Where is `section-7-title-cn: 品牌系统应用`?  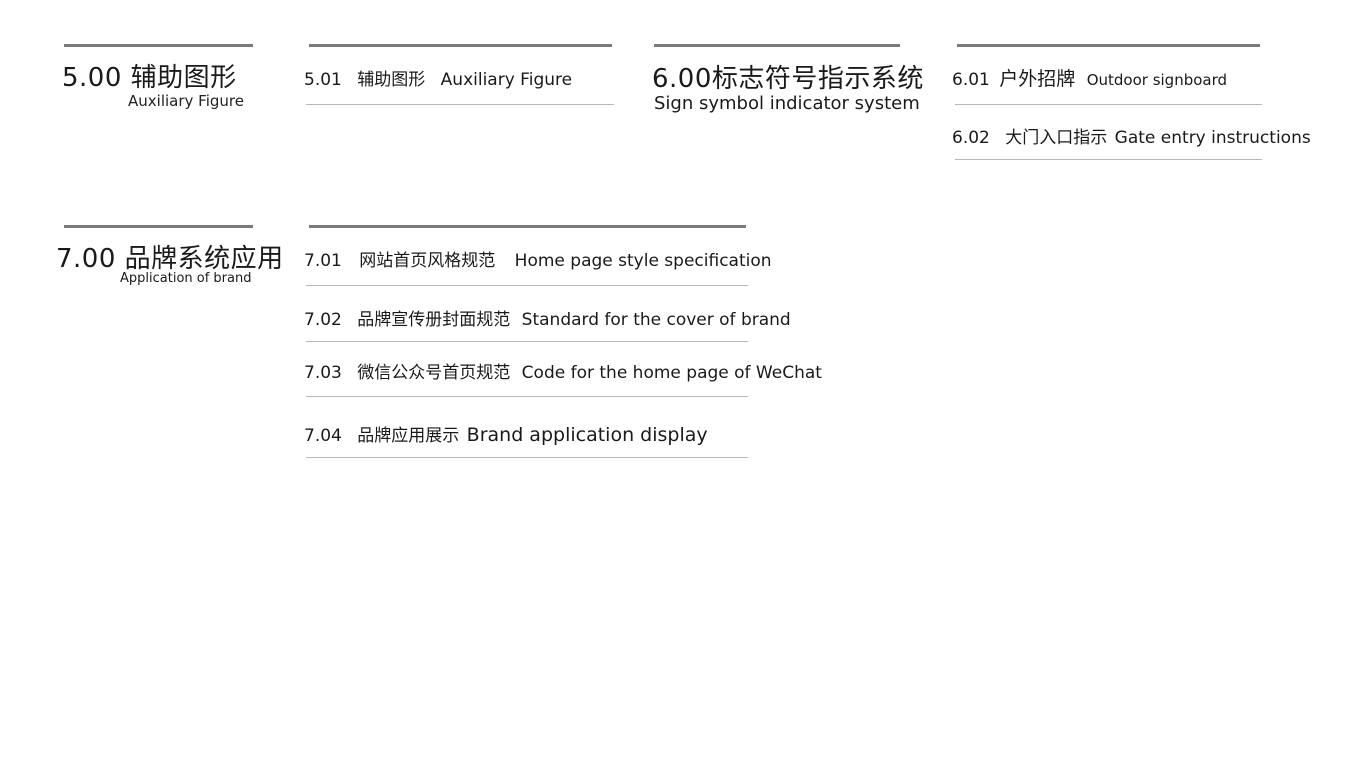 section-7-title-cn: 品牌系统应用 is located at coordinates (204, 259).